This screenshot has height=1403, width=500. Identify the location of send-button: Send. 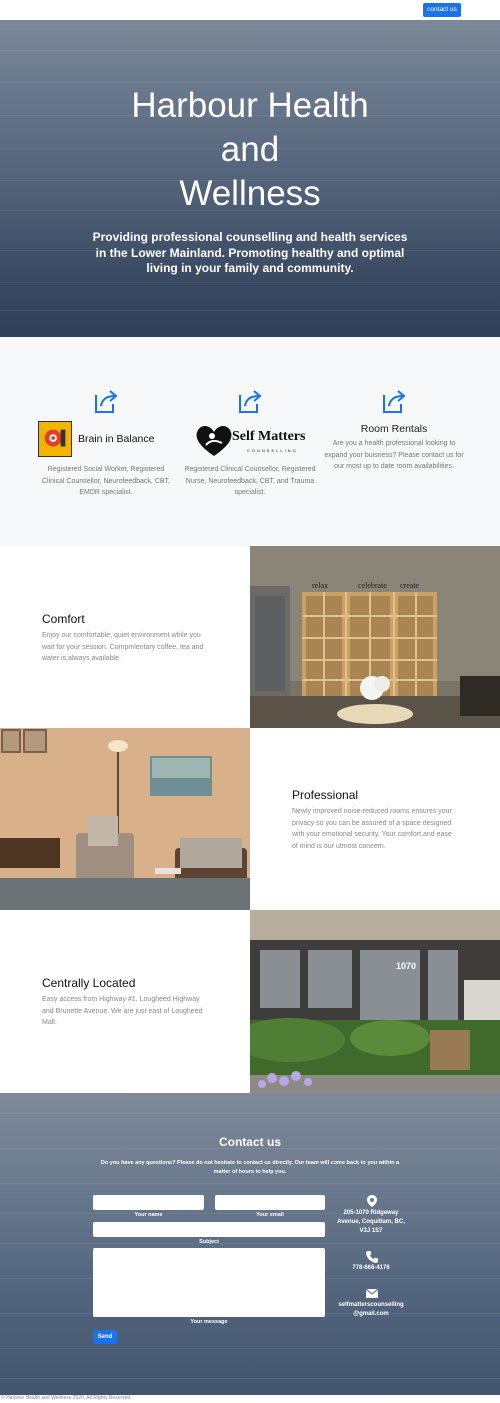
(105, 1337).